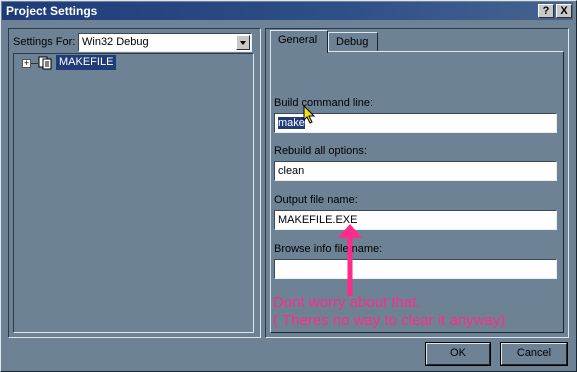 The width and height of the screenshot is (577, 372). I want to click on rebuild-all-value: clean, so click(291, 171).